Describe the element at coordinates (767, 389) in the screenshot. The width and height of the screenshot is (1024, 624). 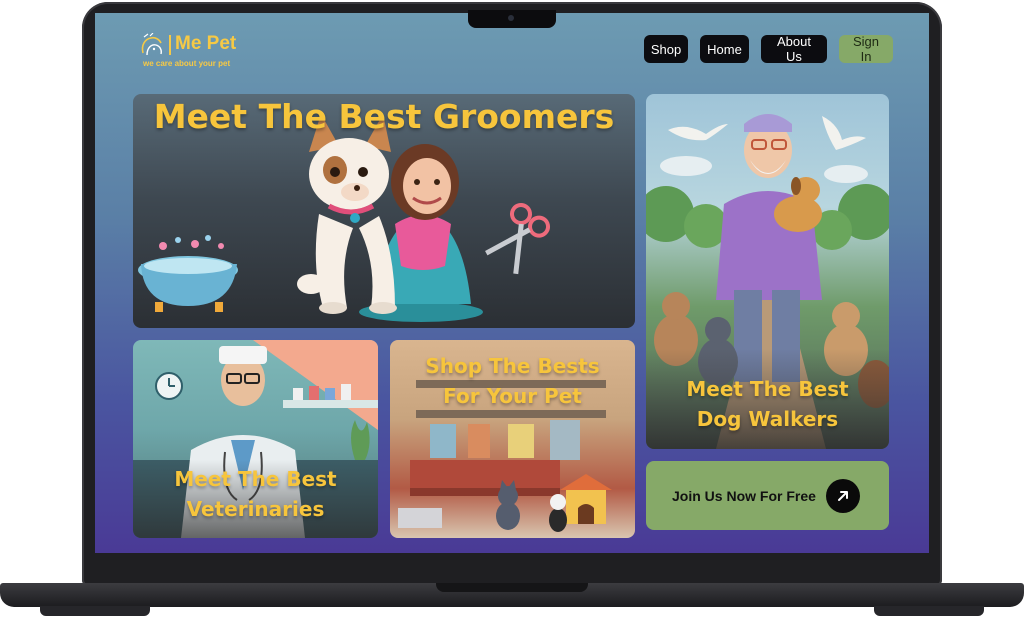
I see `walkers-title-line-1: Meet The Best` at that location.